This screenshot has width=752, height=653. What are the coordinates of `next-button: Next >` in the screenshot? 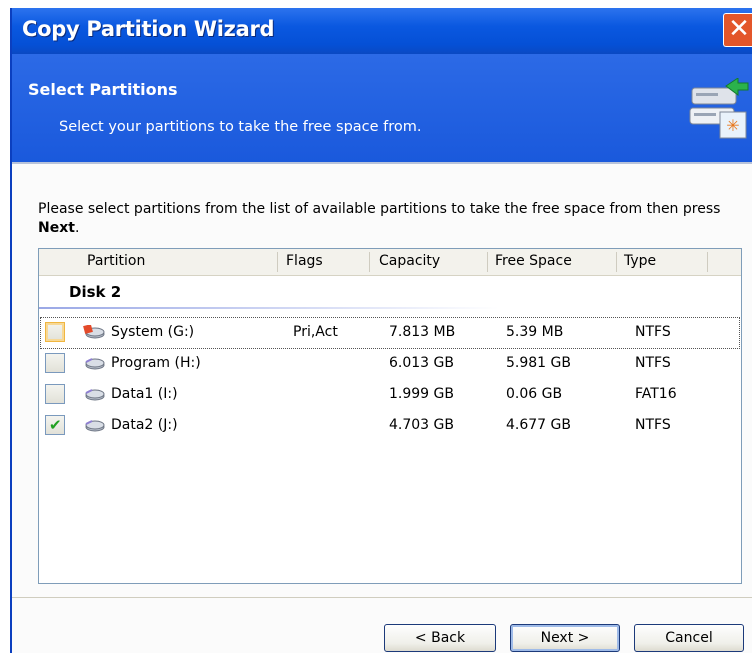 It's located at (565, 638).